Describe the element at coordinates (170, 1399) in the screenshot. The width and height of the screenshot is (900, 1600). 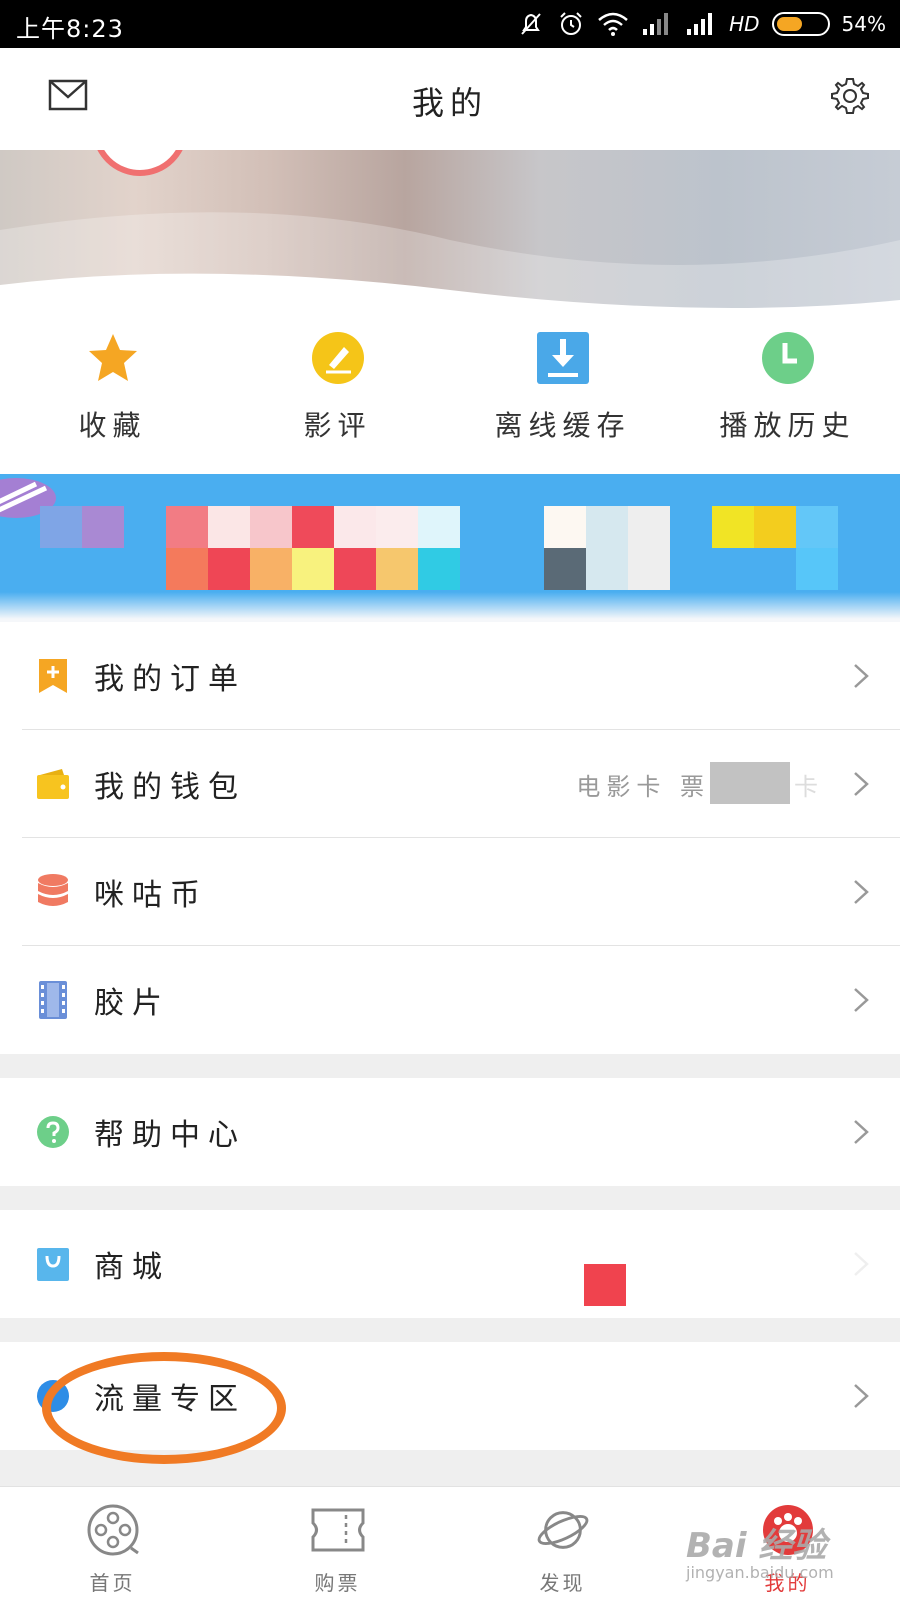
I see `menu-item-label: 流量专区` at that location.